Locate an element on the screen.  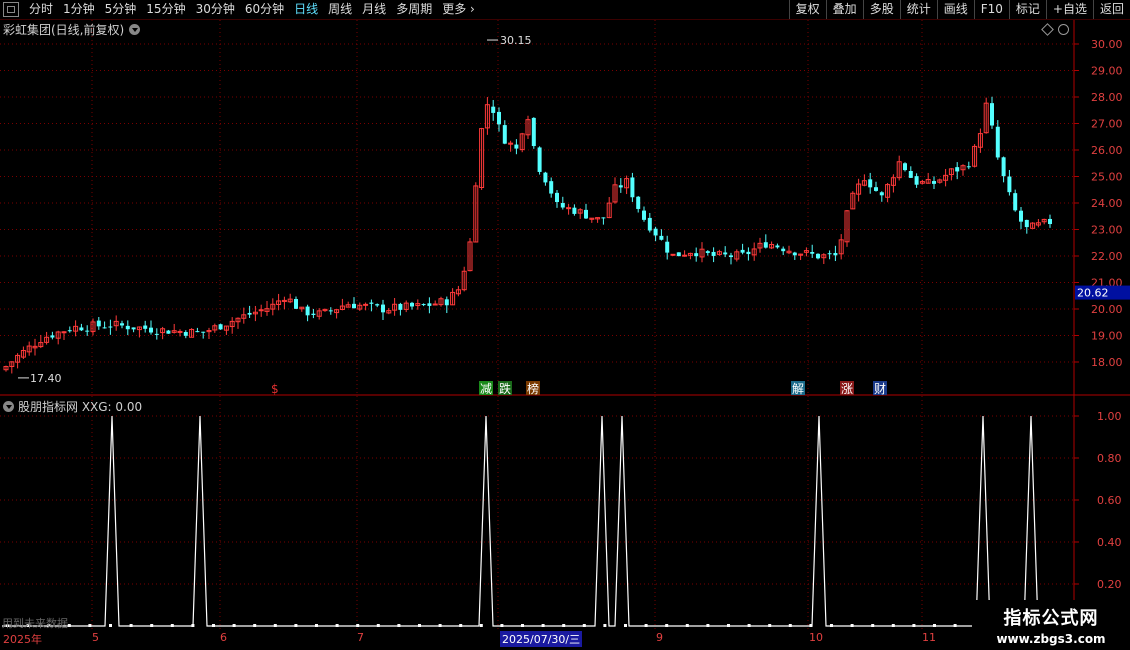
overlay-button: 叠加 is located at coordinates (844, 9).